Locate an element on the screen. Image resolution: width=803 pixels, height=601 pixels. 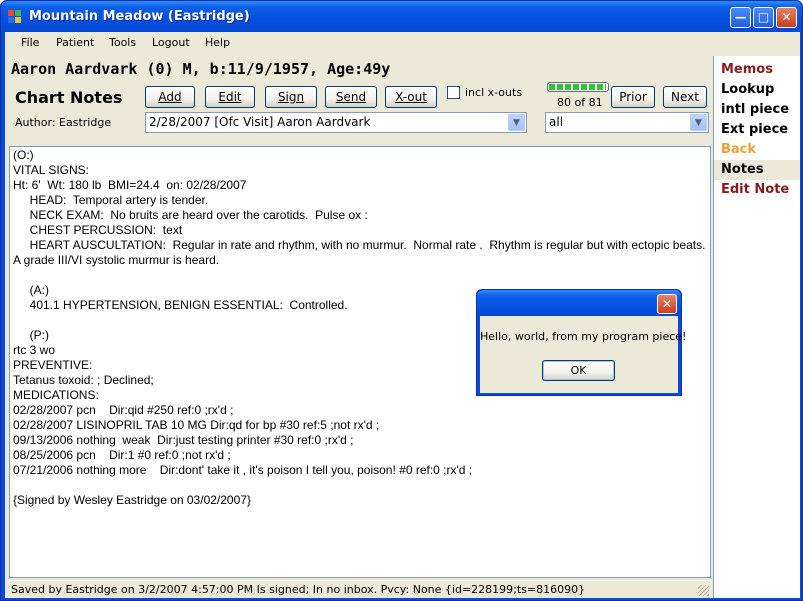
sign-button-label: Sign is located at coordinates (291, 97).